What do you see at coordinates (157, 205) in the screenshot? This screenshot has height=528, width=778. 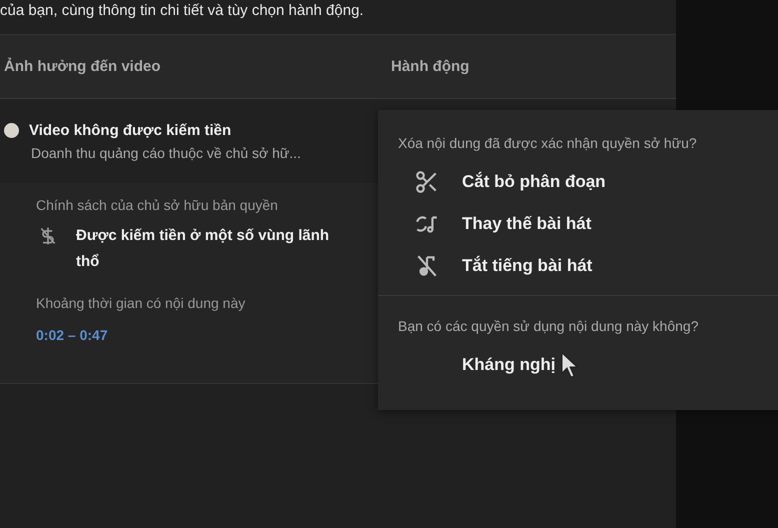 I see `policy-label: Chính sách của chủ sở hữu bản quyền` at bounding box center [157, 205].